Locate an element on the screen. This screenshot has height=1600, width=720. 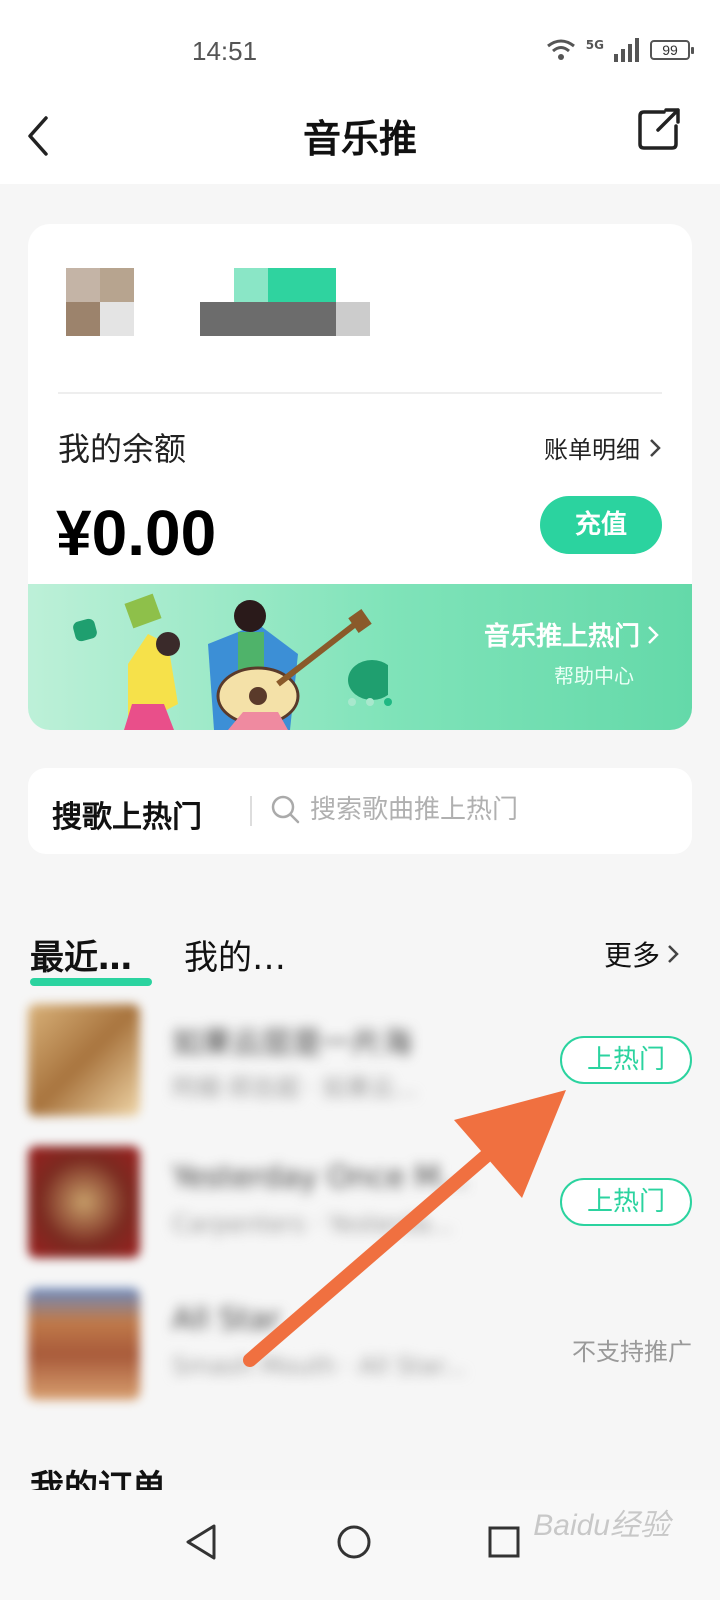
nav-recents-icon is located at coordinates (504, 1542).